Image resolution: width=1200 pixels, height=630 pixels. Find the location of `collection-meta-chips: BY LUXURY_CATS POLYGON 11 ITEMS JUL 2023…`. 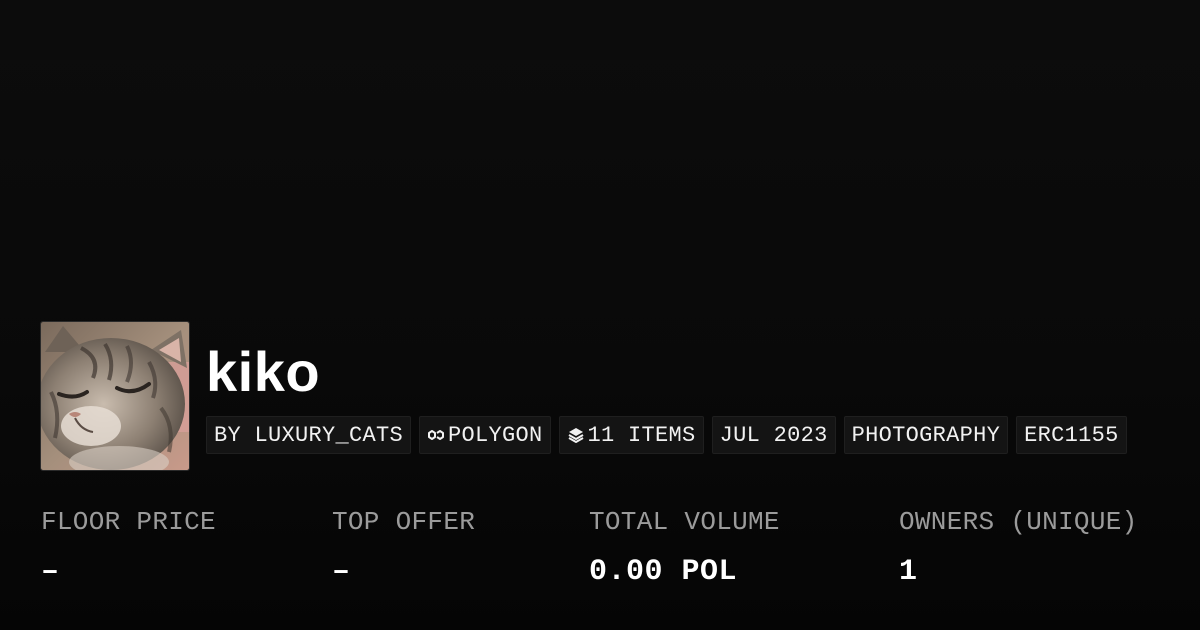

collection-meta-chips: BY LUXURY_CATS POLYGON 11 ITEMS JUL 2023… is located at coordinates (666, 435).